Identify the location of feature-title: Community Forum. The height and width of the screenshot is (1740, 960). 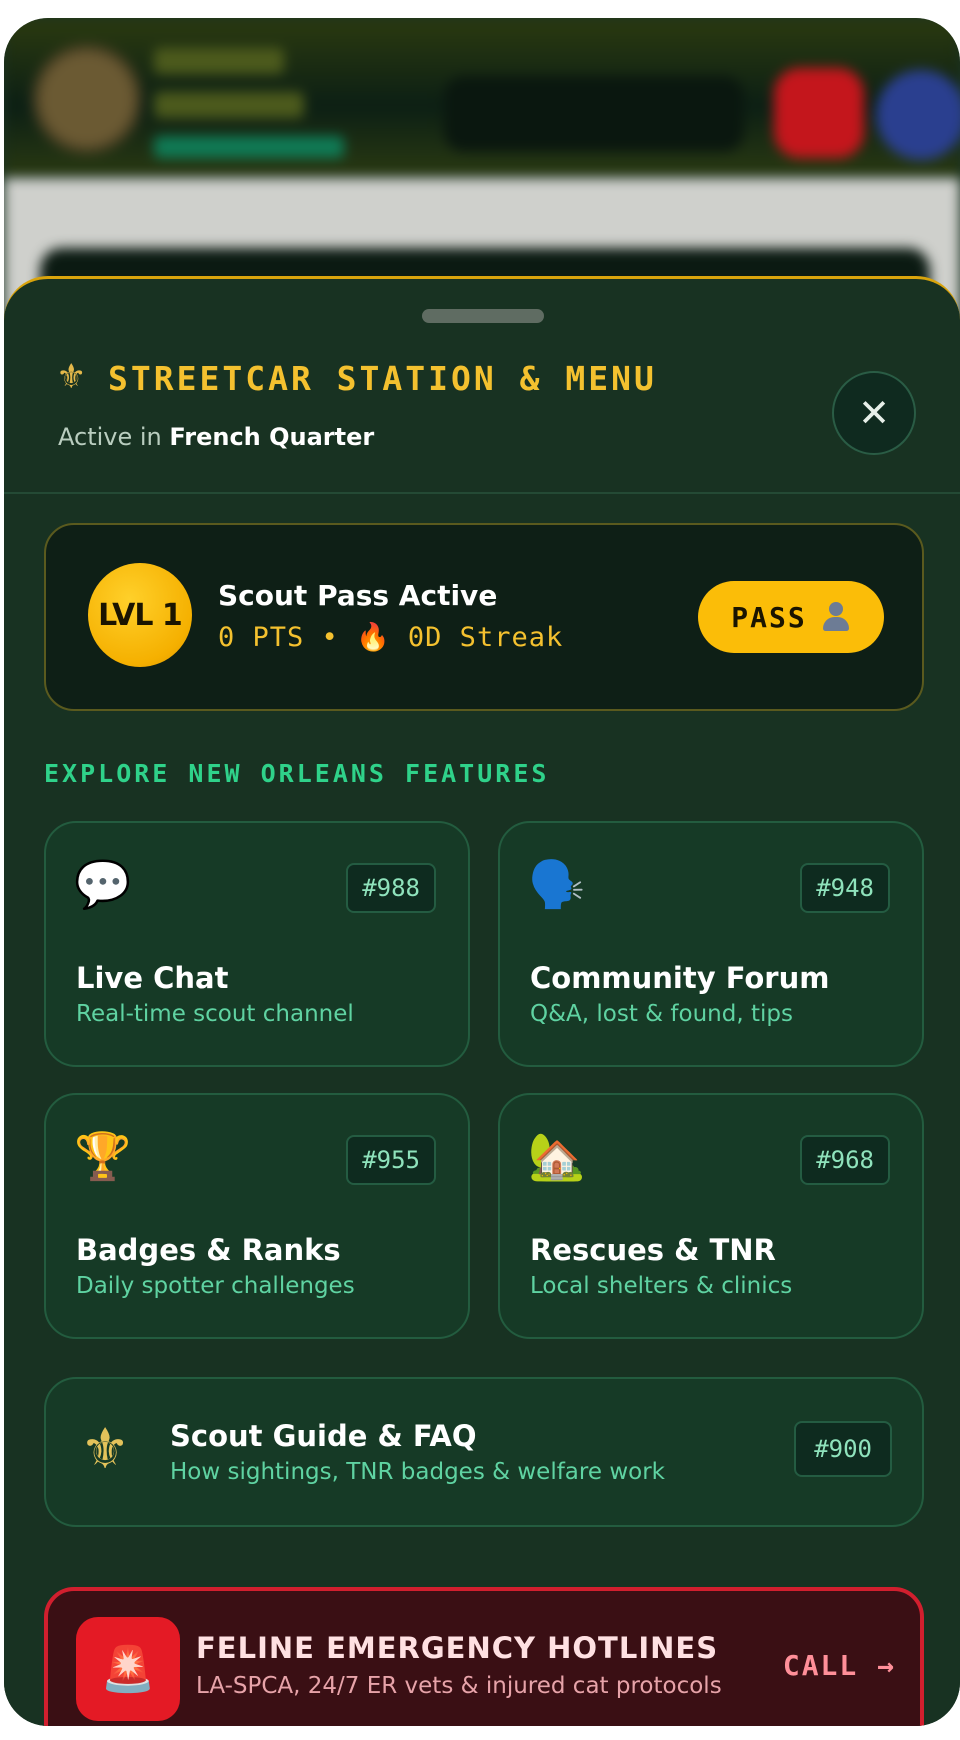
(680, 978).